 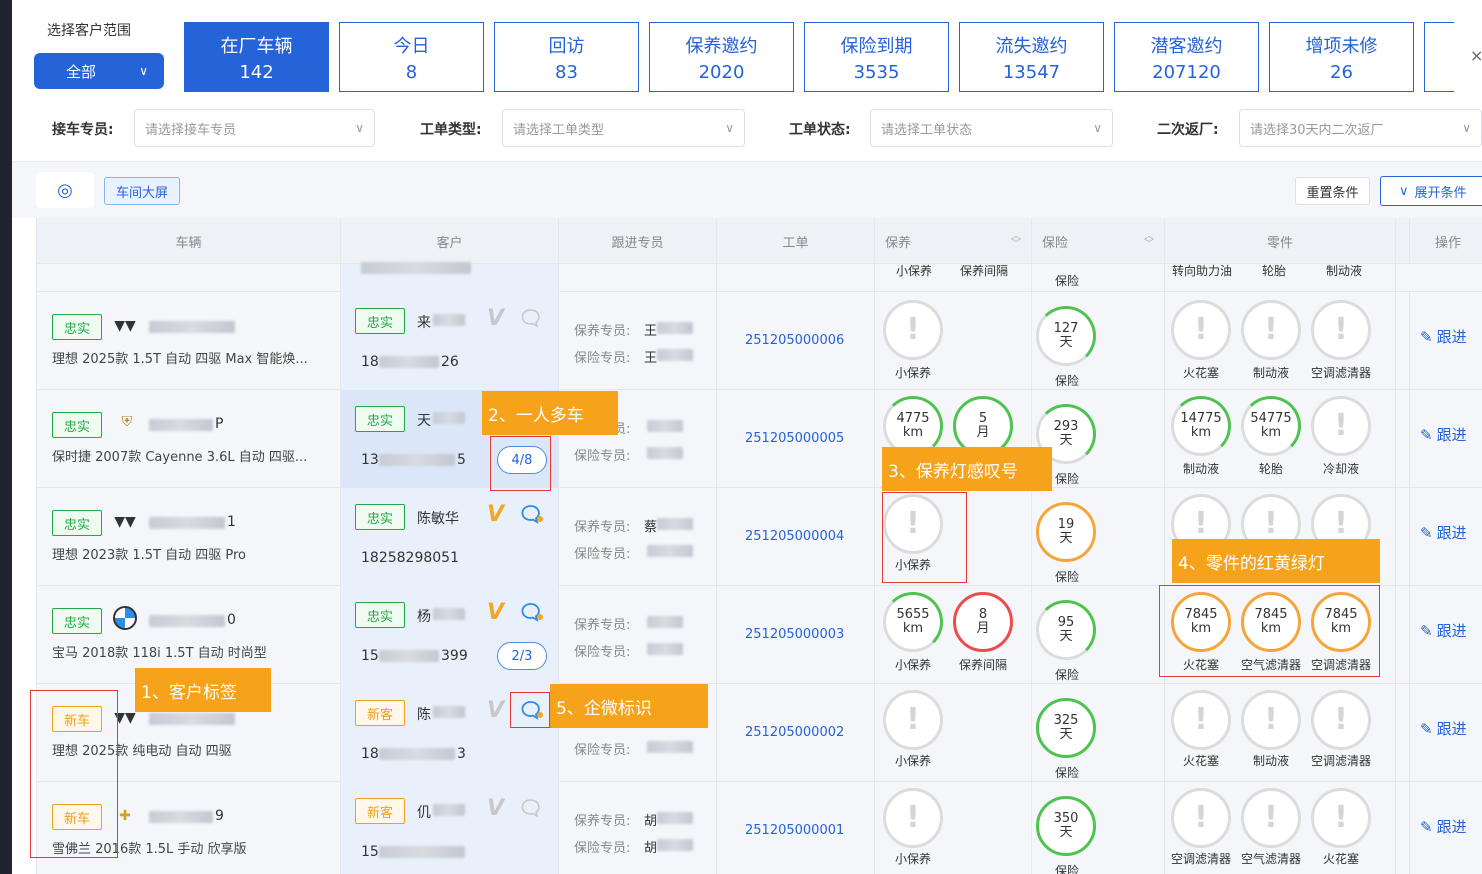 I want to click on scope-select: 全部 ∨, so click(x=99, y=71).